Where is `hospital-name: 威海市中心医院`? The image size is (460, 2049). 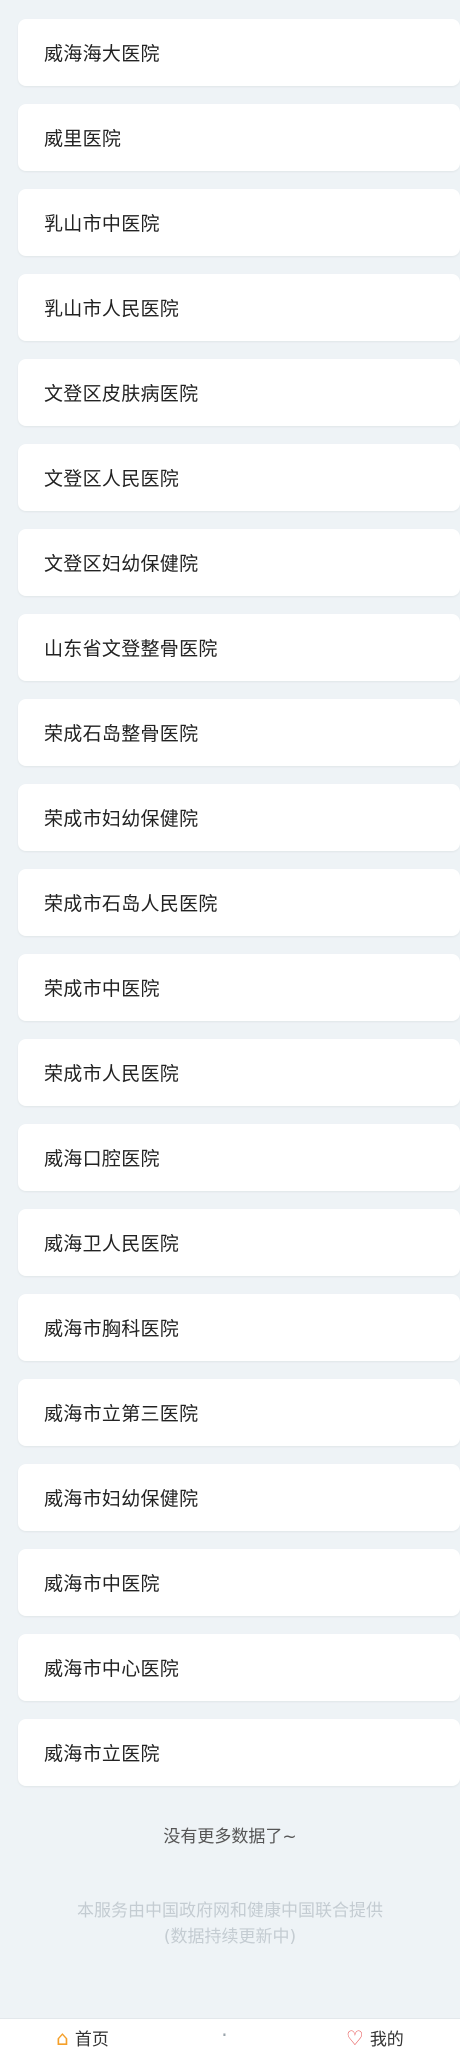
hospital-name: 威海市中心医院 is located at coordinates (112, 1669).